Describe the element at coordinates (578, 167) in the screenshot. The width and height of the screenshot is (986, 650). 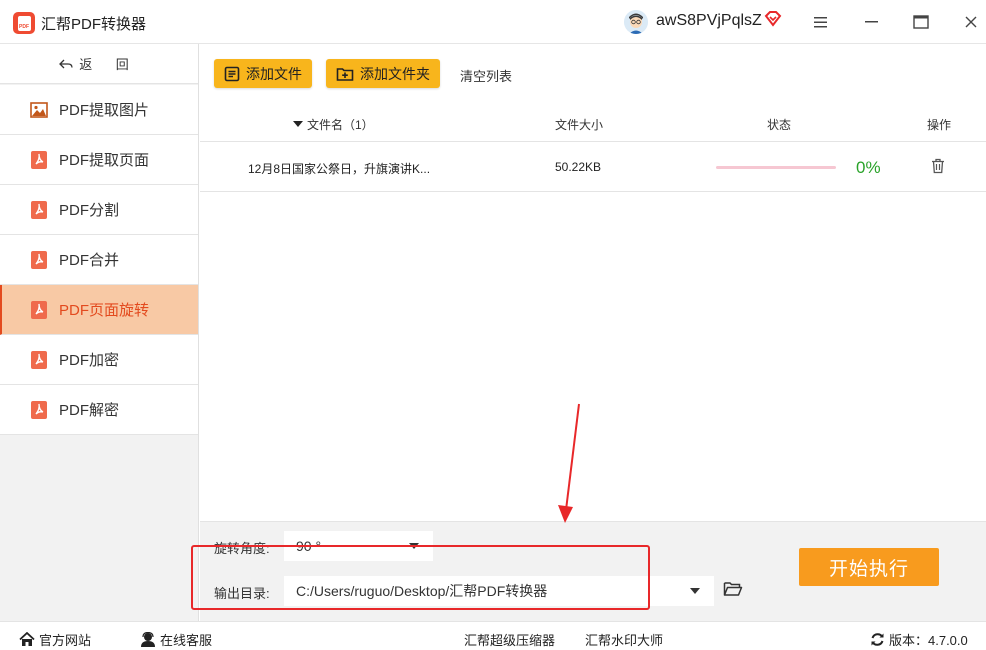
I see `file-size: 50.22KB` at that location.